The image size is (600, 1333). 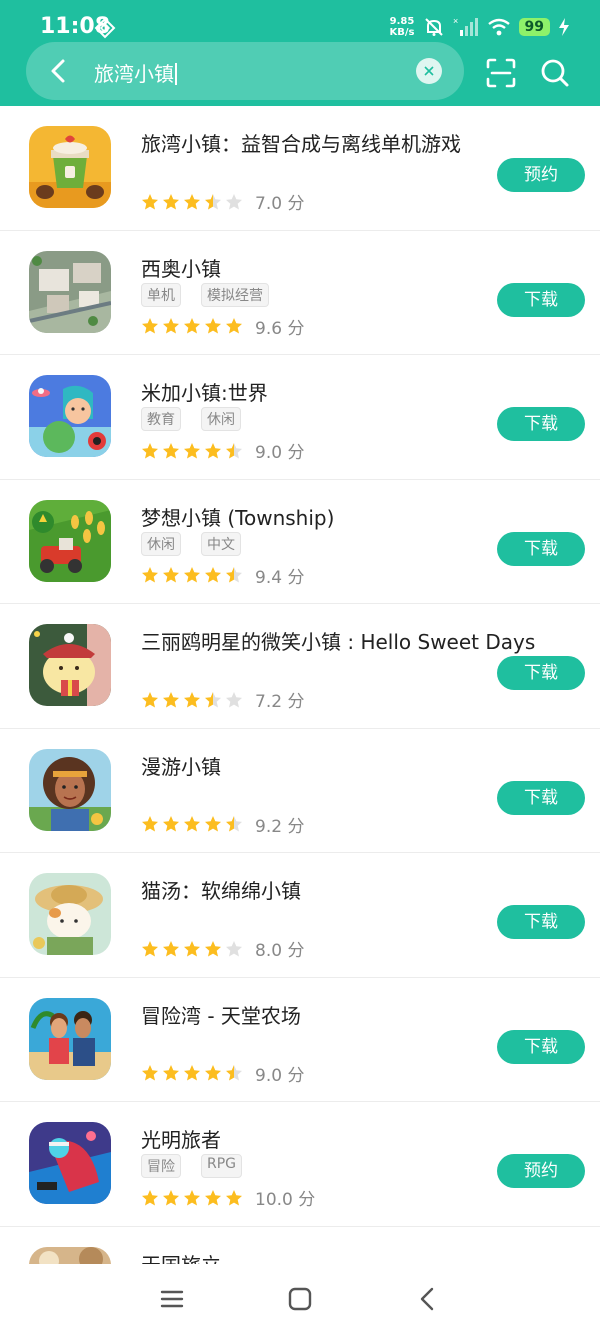 What do you see at coordinates (300, 1246) in the screenshot?
I see `result-item: 天国旅立` at bounding box center [300, 1246].